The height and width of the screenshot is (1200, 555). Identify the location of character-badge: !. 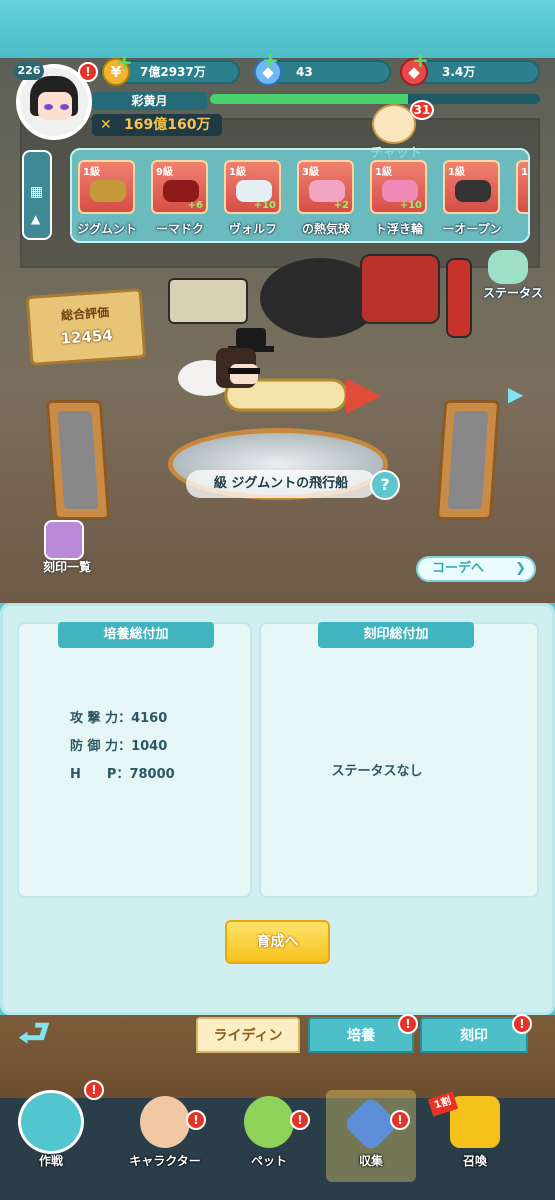
(196, 1120).